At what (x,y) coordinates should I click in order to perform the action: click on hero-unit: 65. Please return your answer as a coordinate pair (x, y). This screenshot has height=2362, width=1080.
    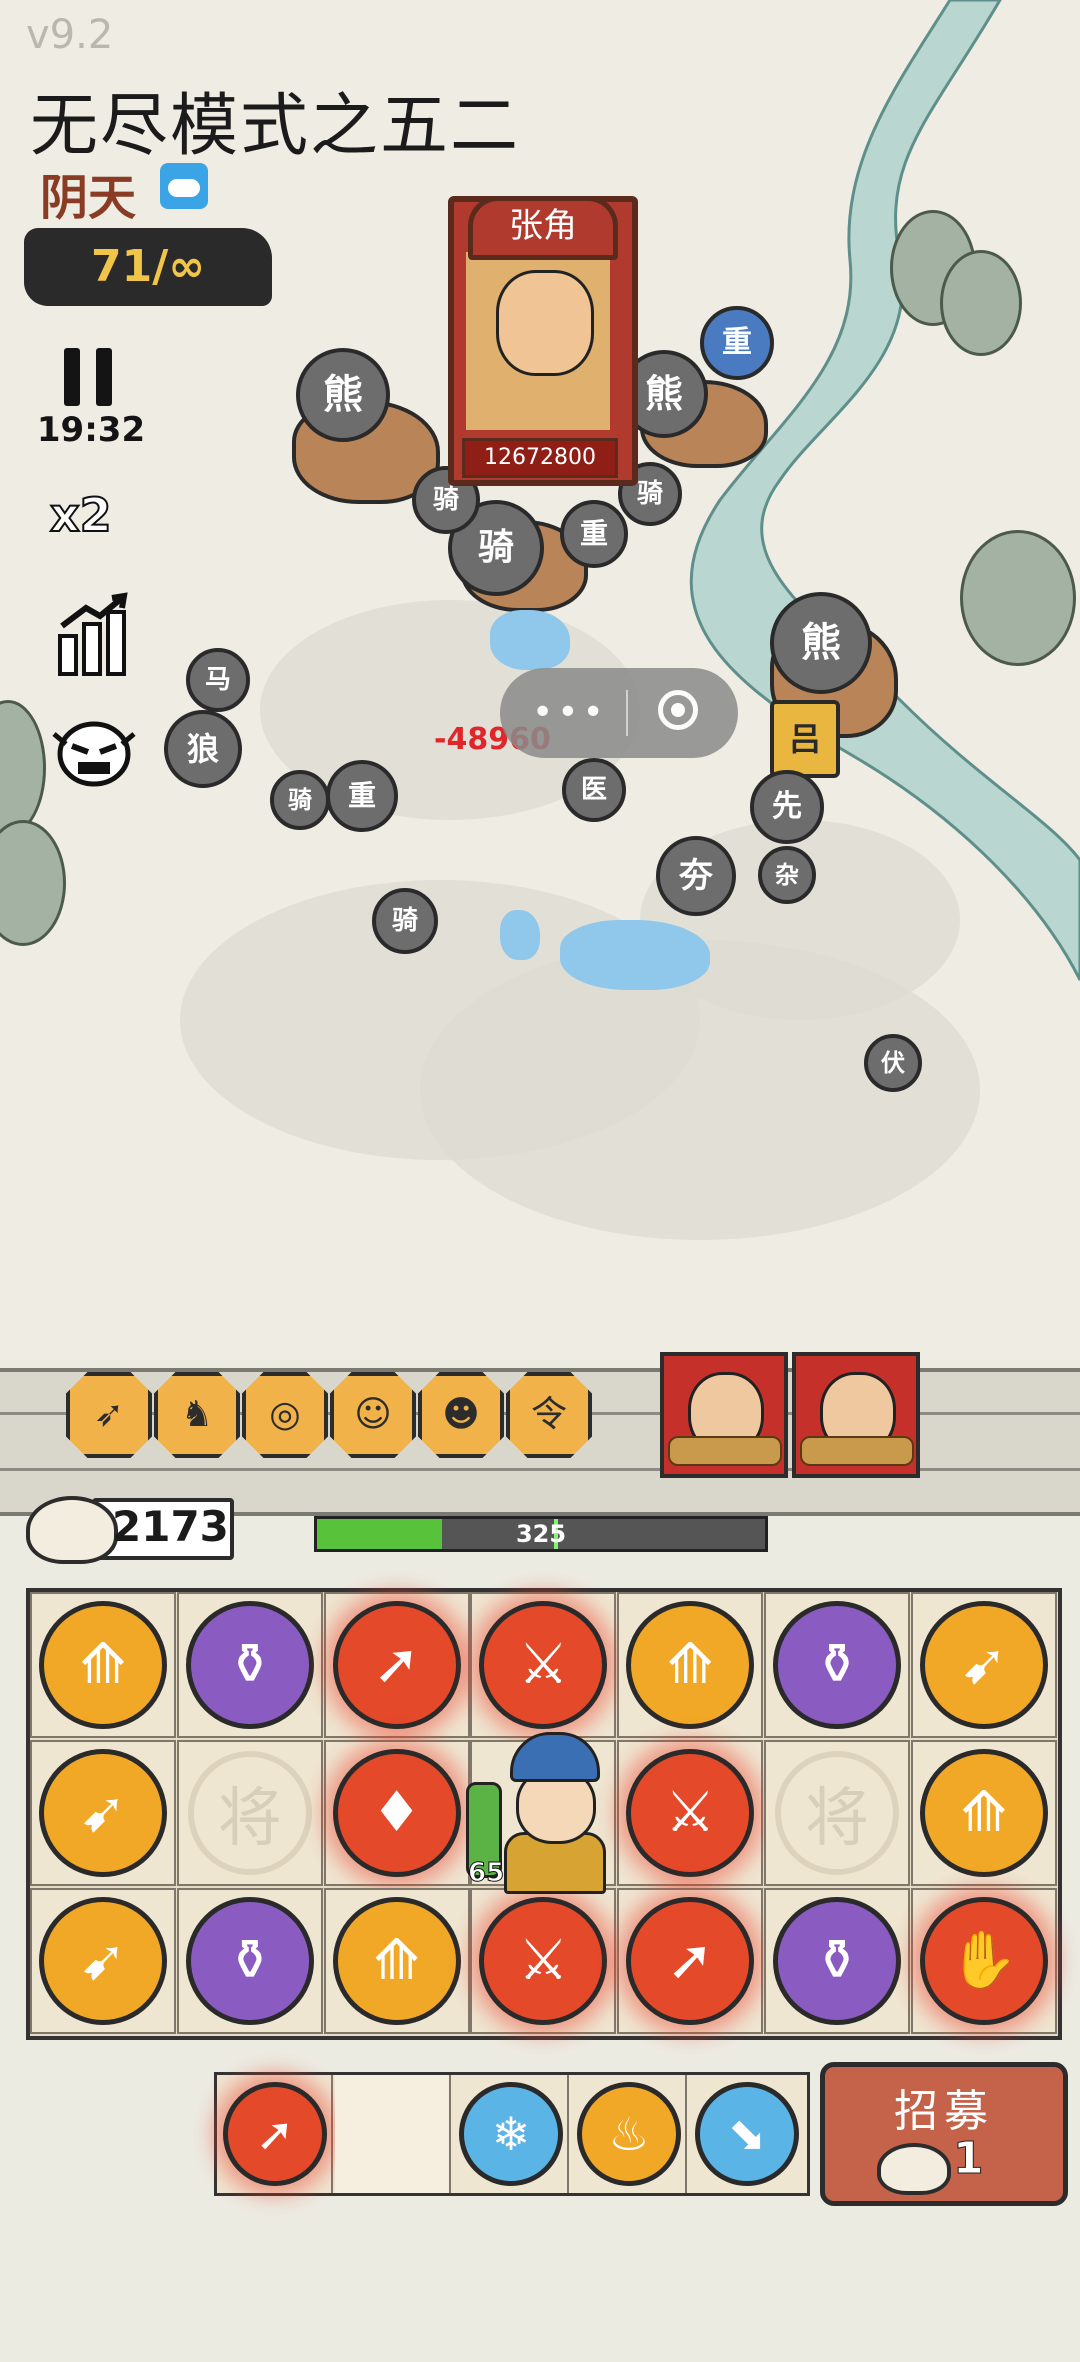
    Looking at the image, I should click on (540, 1813).